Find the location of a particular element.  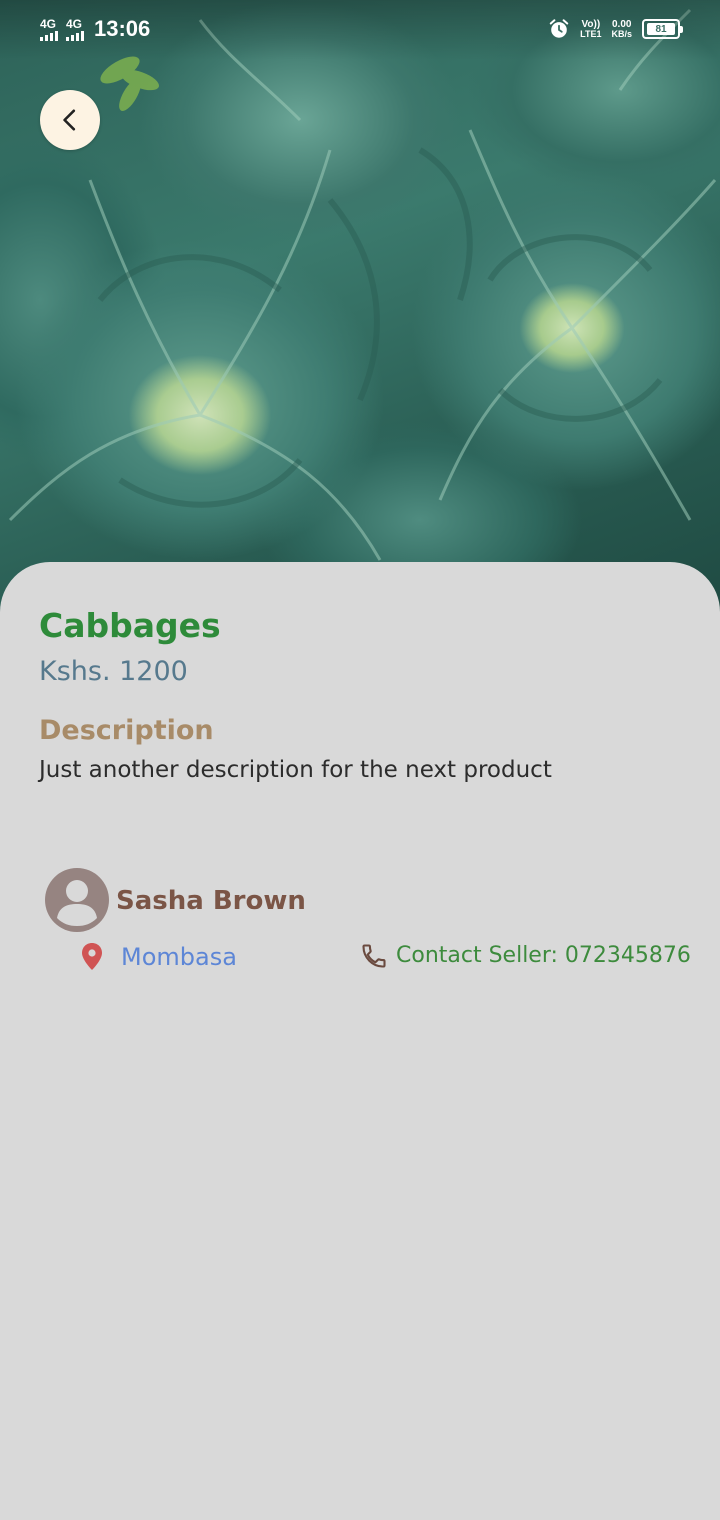

description-heading: Description is located at coordinates (126, 730).